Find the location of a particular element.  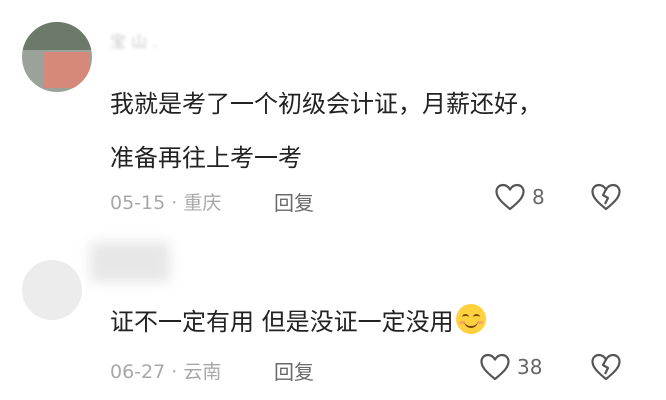

comment-text-line: 准备再往上考一考 is located at coordinates (206, 158).